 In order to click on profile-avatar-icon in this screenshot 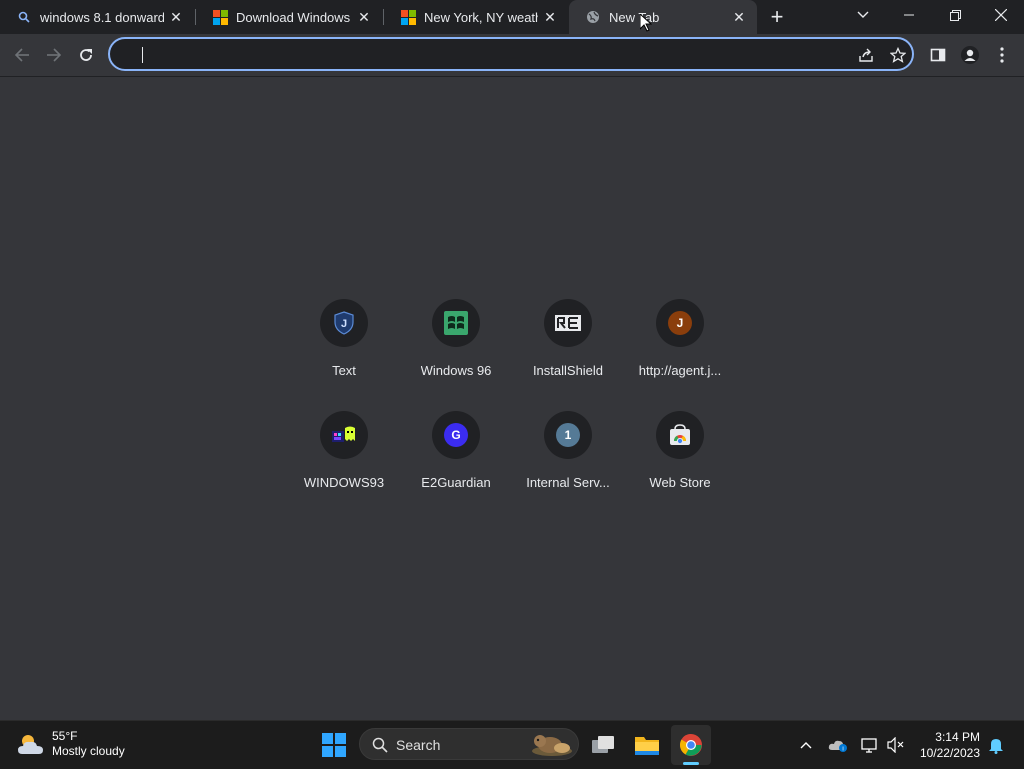, I will do `click(970, 55)`.